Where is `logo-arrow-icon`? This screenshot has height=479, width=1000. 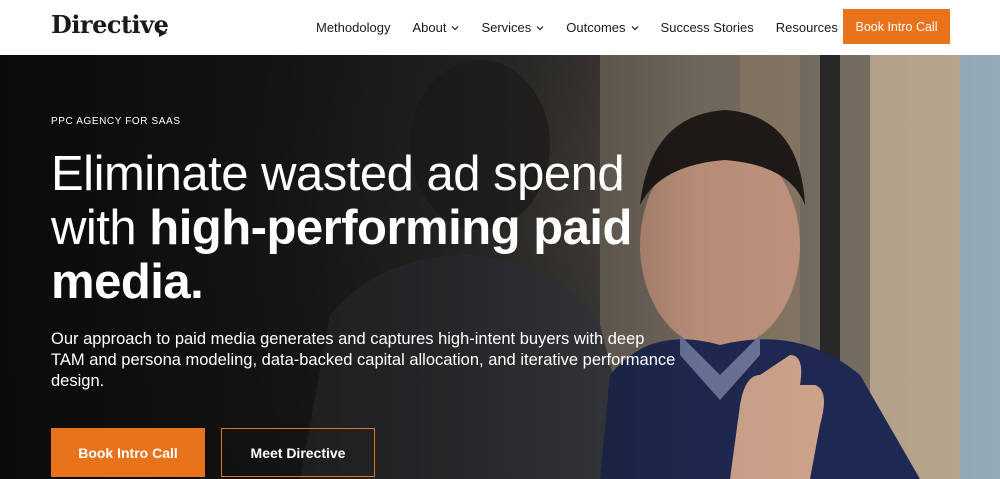 logo-arrow-icon is located at coordinates (163, 33).